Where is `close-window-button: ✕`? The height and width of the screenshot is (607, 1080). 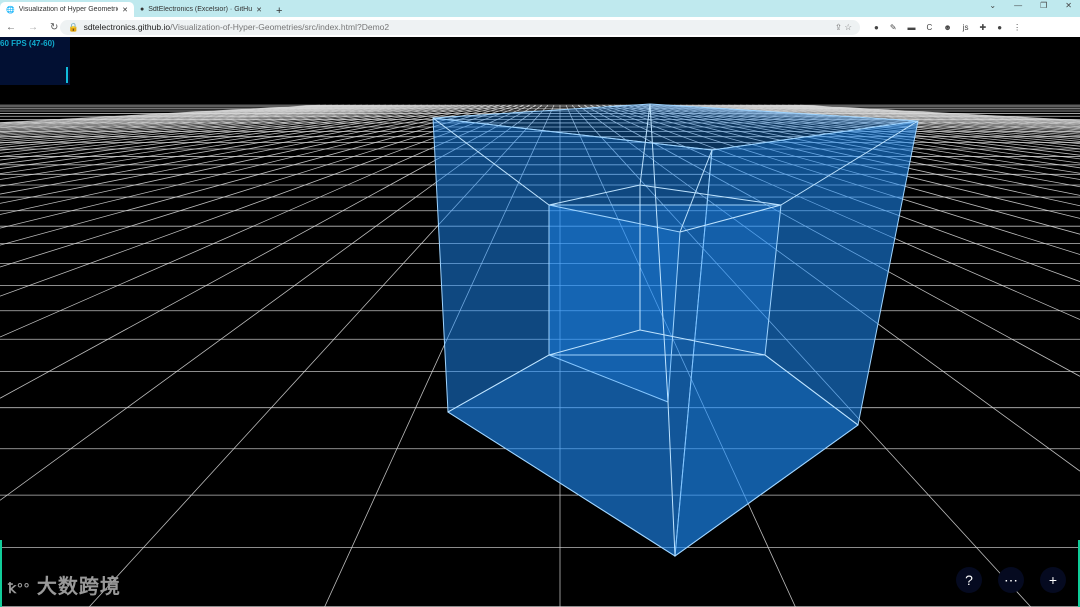 close-window-button: ✕ is located at coordinates (1068, 5).